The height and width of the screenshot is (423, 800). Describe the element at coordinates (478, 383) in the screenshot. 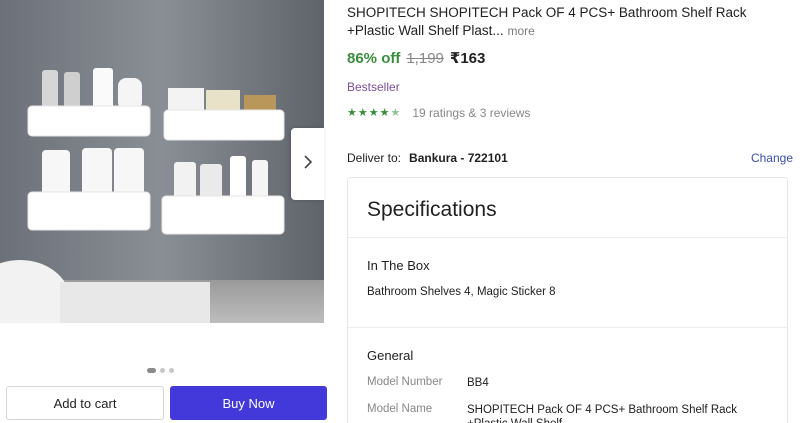

I see `spec-value-model-number: BB4` at that location.